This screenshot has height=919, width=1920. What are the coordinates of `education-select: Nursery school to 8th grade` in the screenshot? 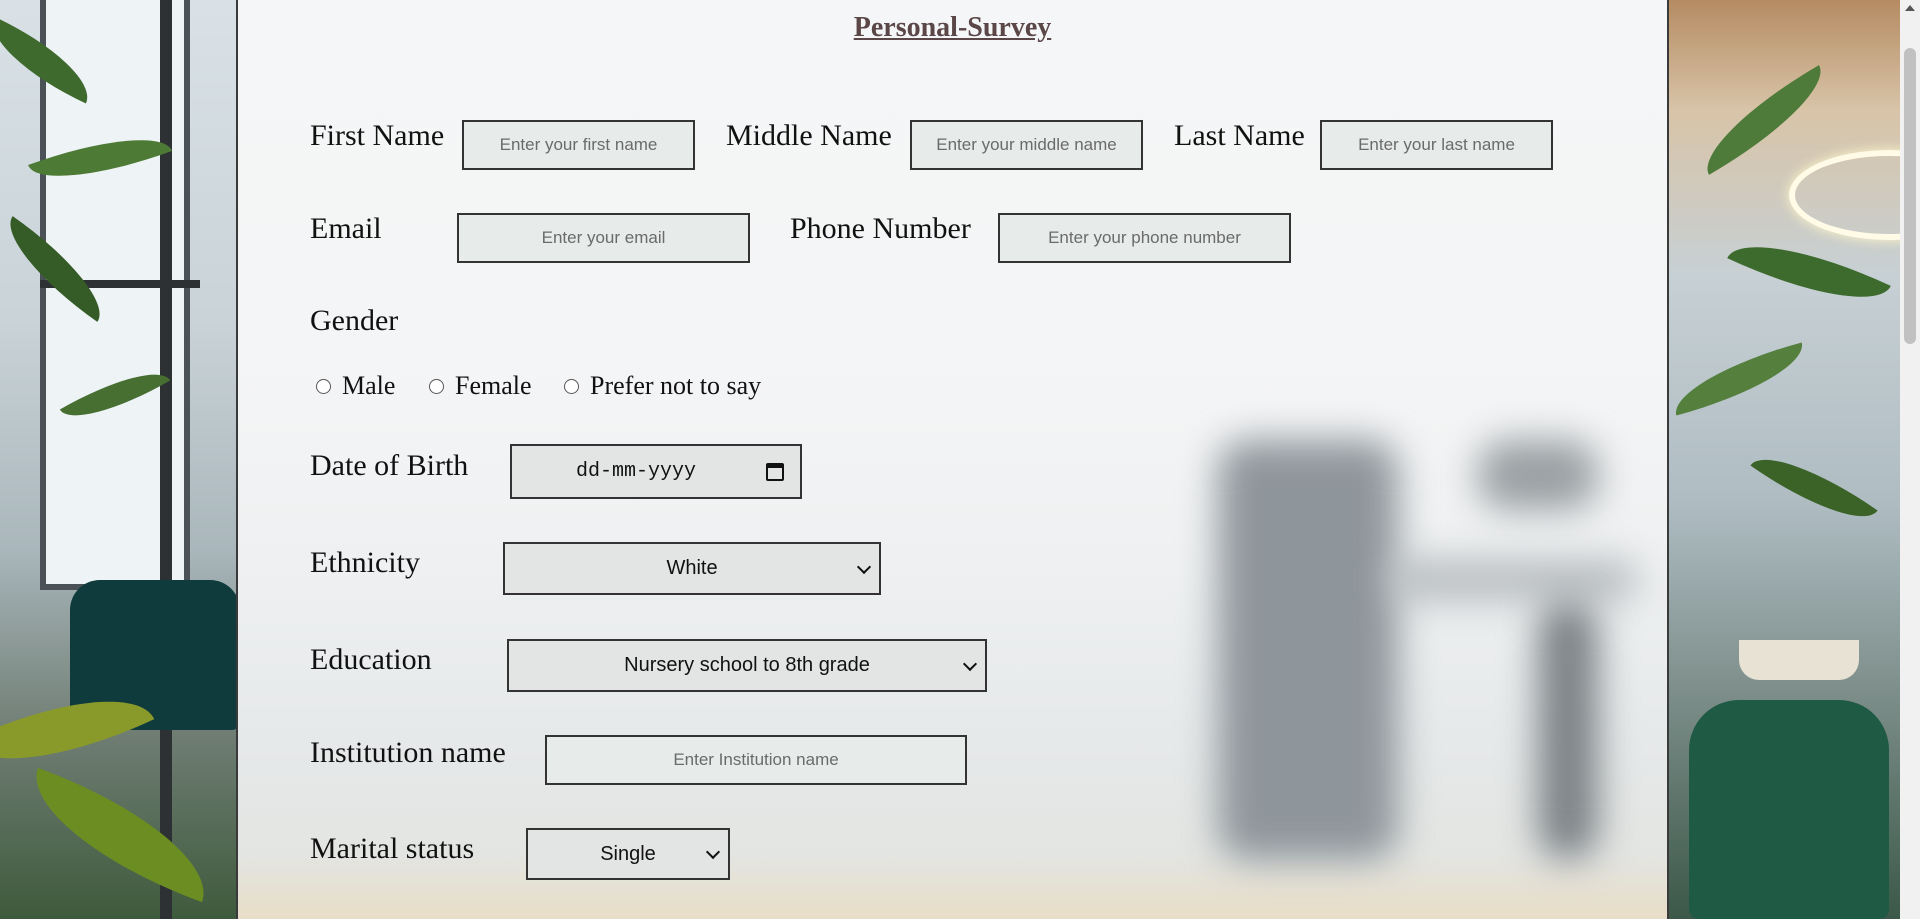 It's located at (747, 665).